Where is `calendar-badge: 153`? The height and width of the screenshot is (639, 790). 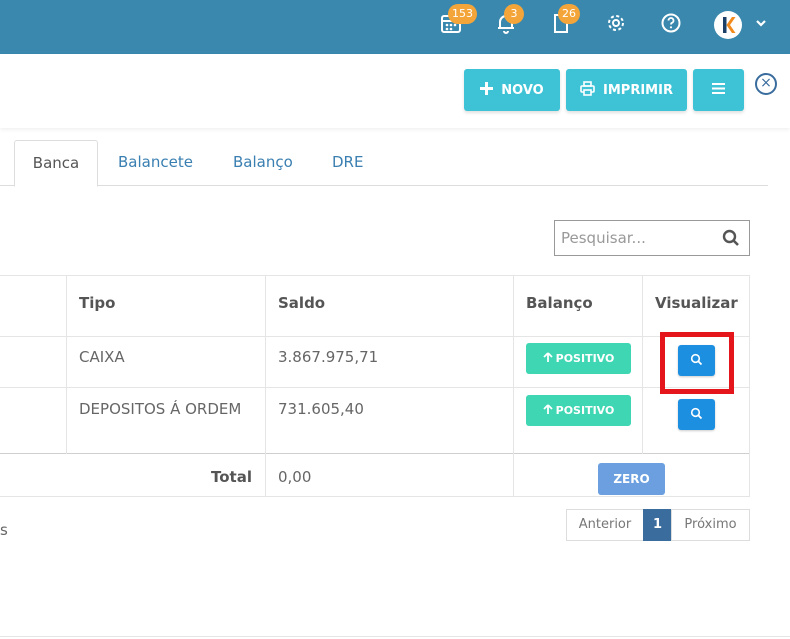
calendar-badge: 153 is located at coordinates (462, 14).